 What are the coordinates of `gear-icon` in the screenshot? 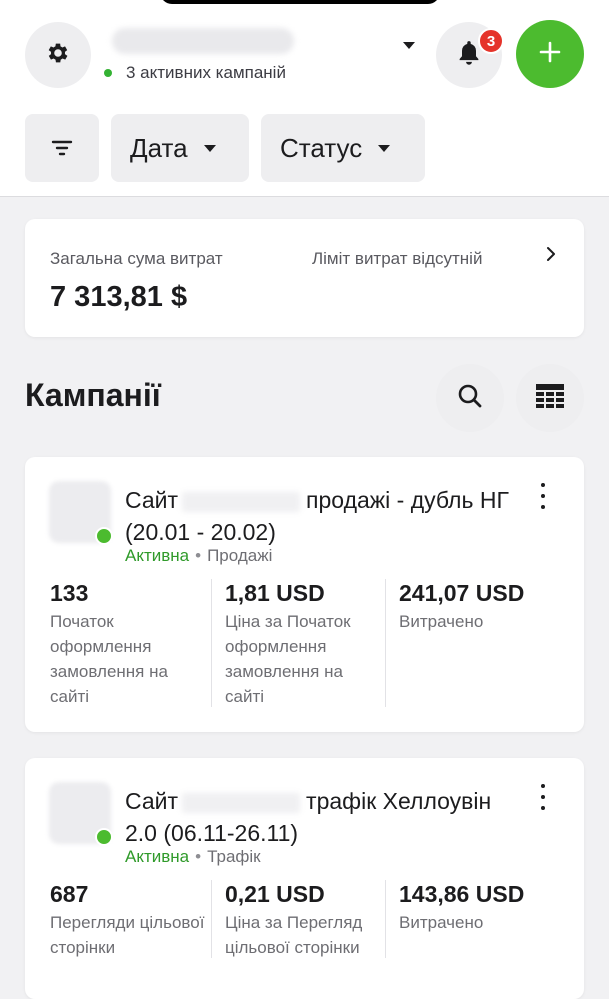 It's located at (58, 55).